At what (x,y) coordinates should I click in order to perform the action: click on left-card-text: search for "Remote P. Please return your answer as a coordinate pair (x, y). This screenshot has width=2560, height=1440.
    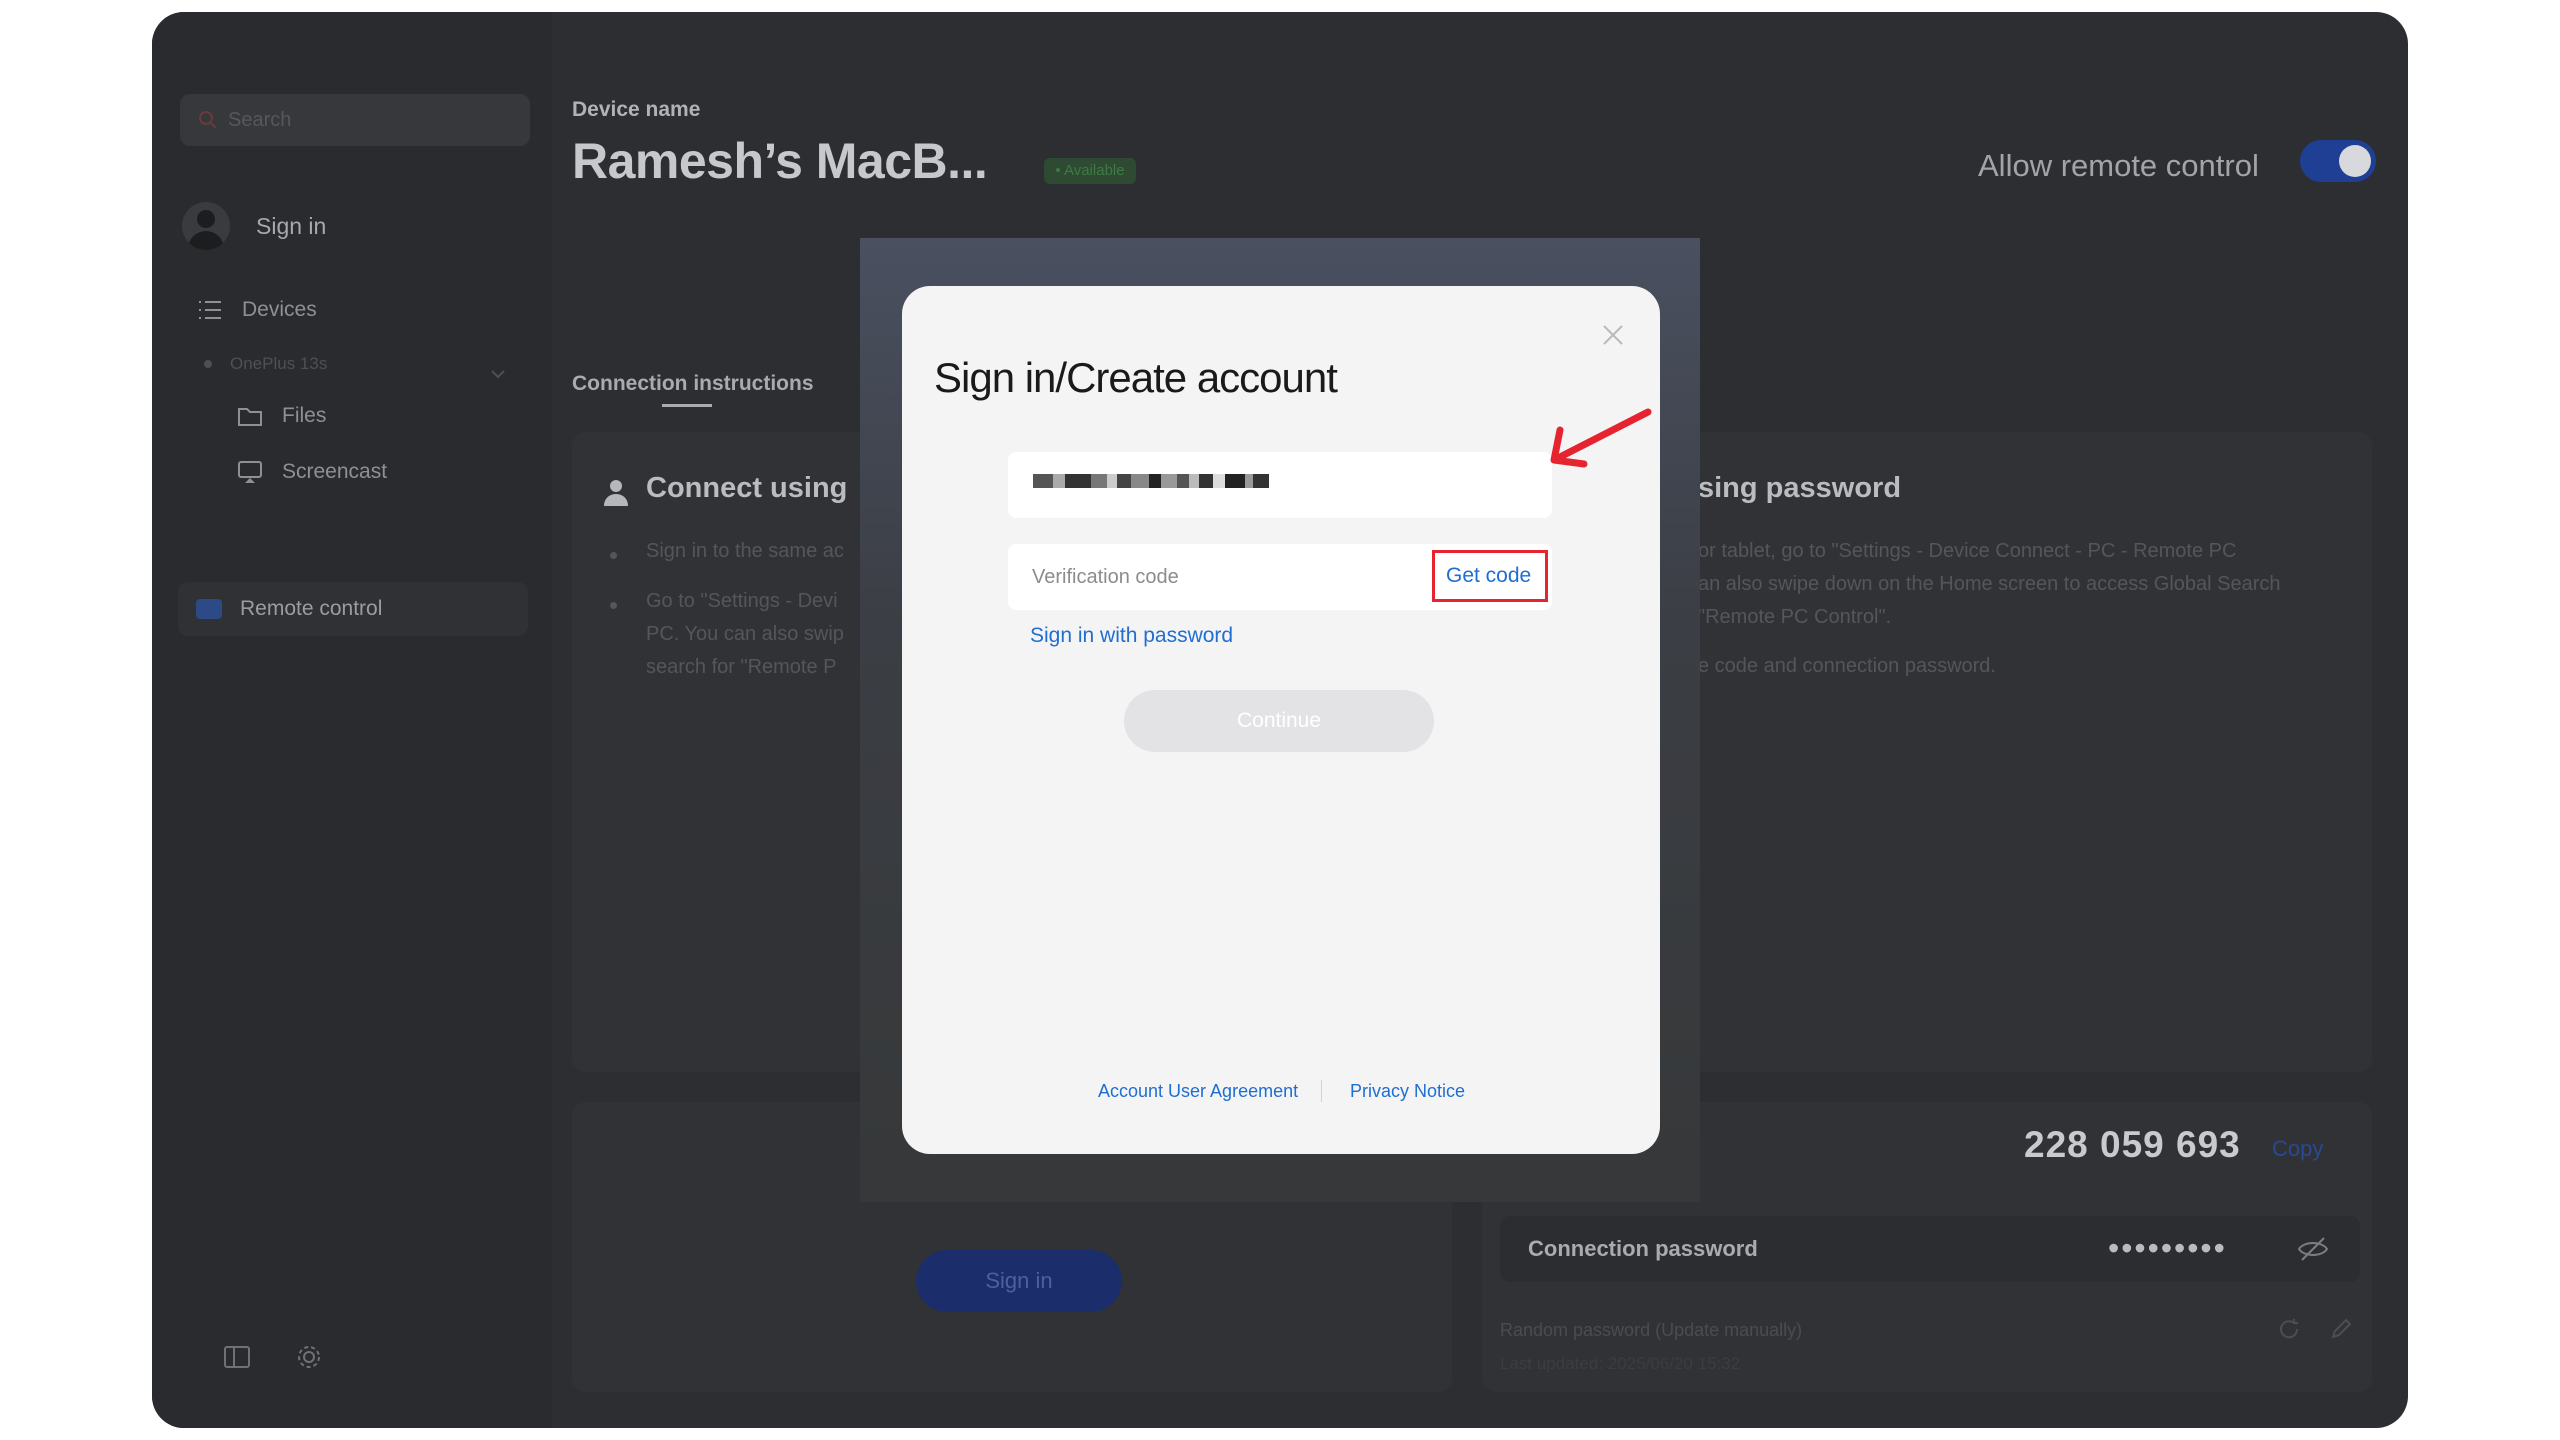
    Looking at the image, I should click on (741, 667).